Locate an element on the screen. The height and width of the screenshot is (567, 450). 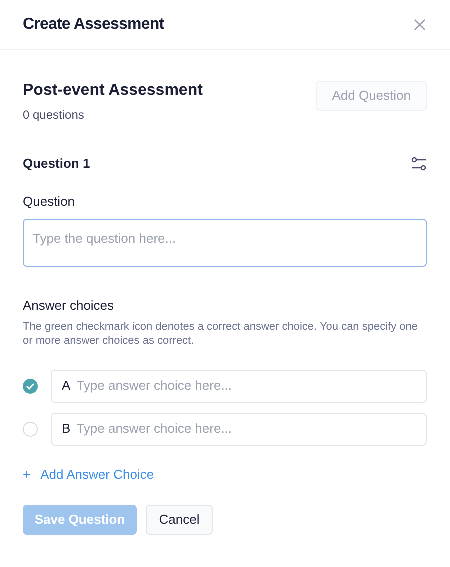
answer-choices-description: The green checkmark icon denotes a correct answer choice. You can specify one or more answer choices as correct. is located at coordinates (221, 334).